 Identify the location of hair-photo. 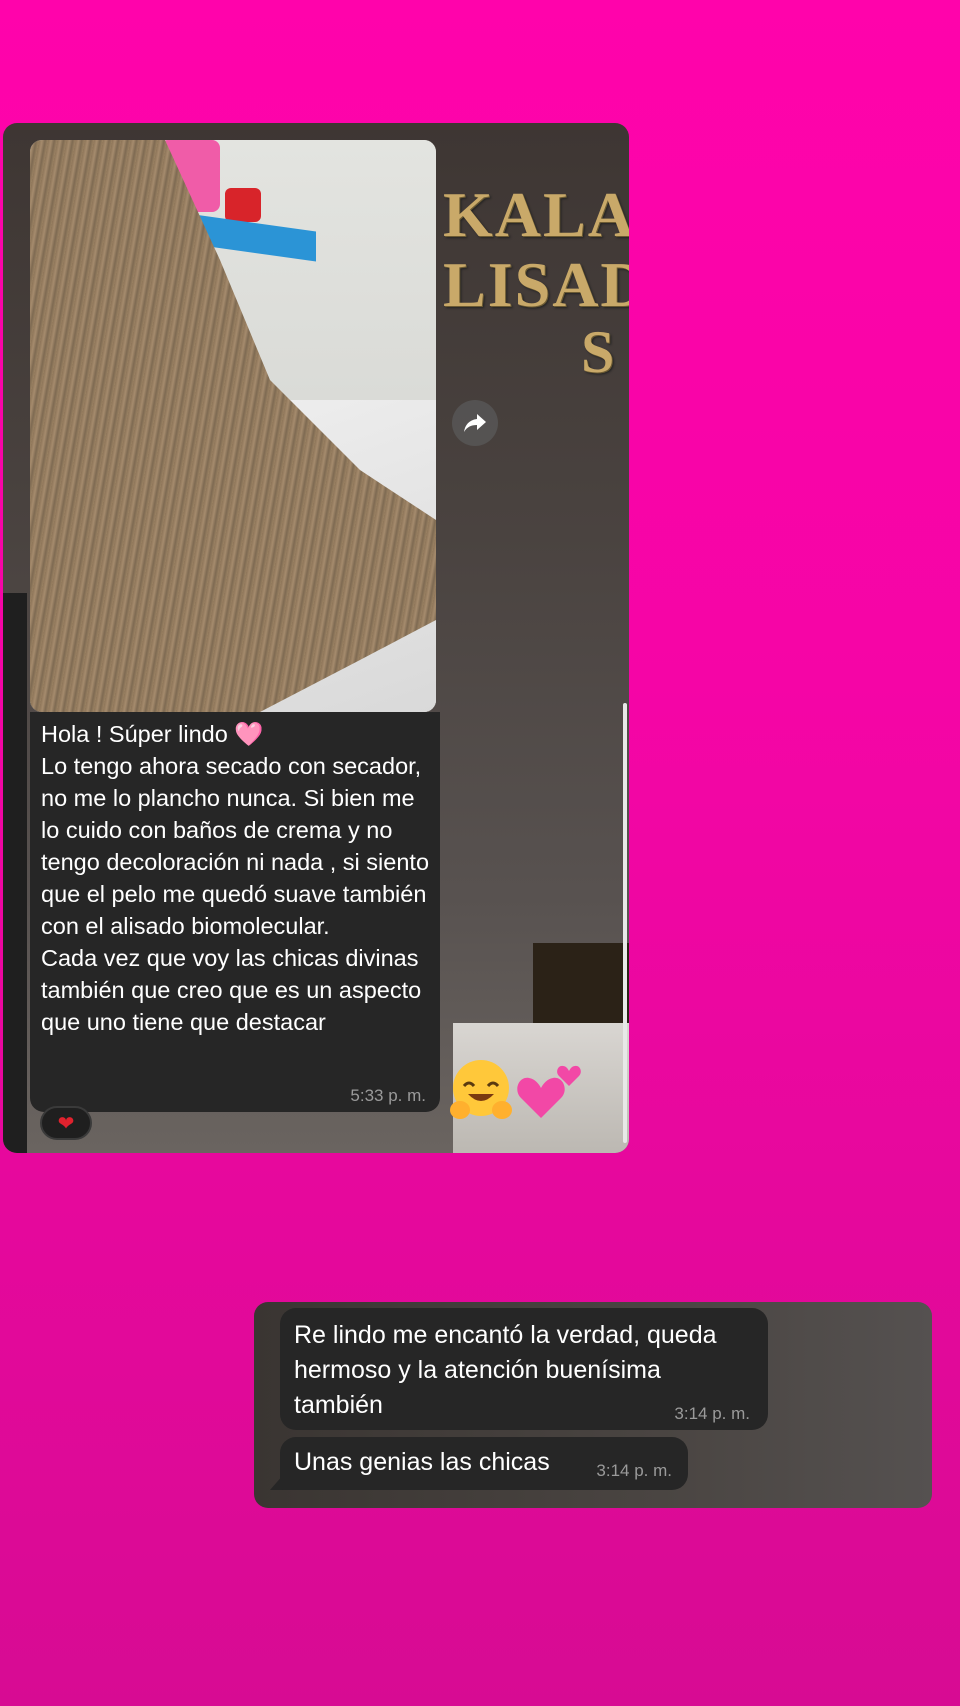
(233, 426).